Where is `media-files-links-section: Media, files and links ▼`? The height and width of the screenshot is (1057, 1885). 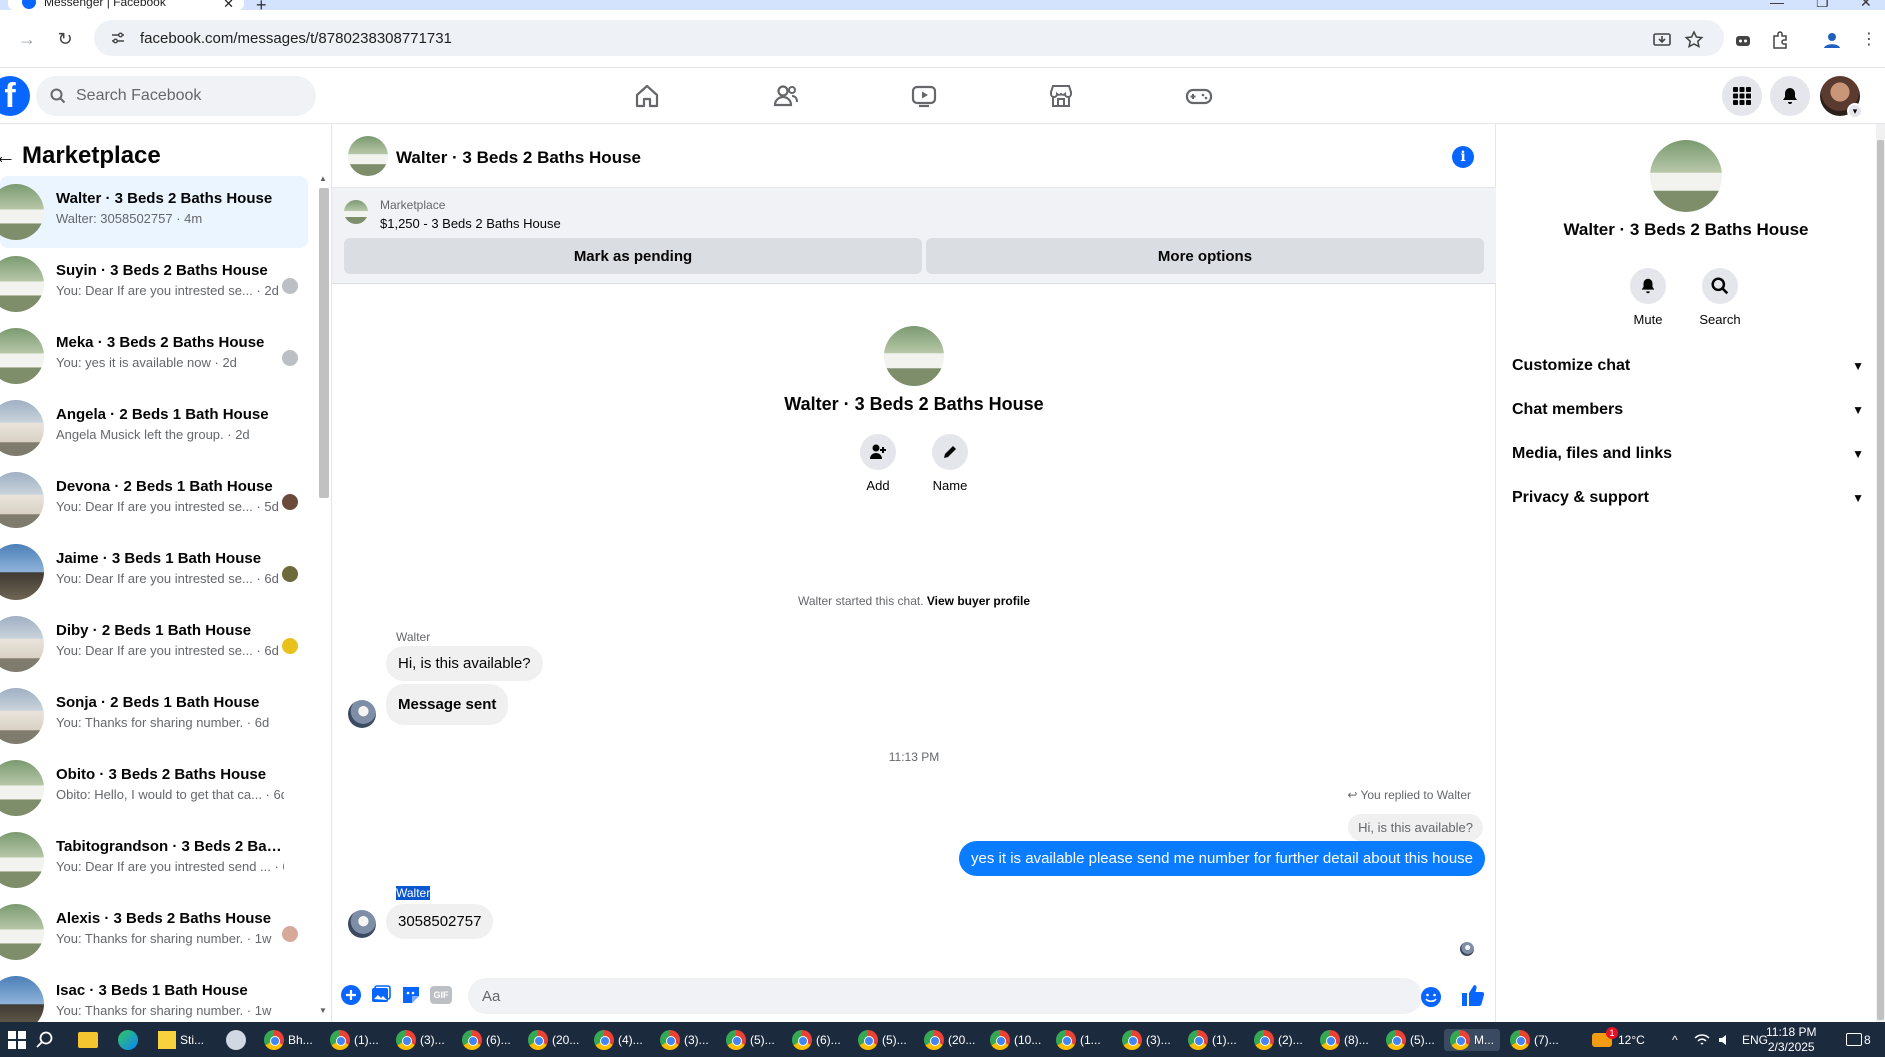 media-files-links-section: Media, files and links ▼ is located at coordinates (1688, 454).